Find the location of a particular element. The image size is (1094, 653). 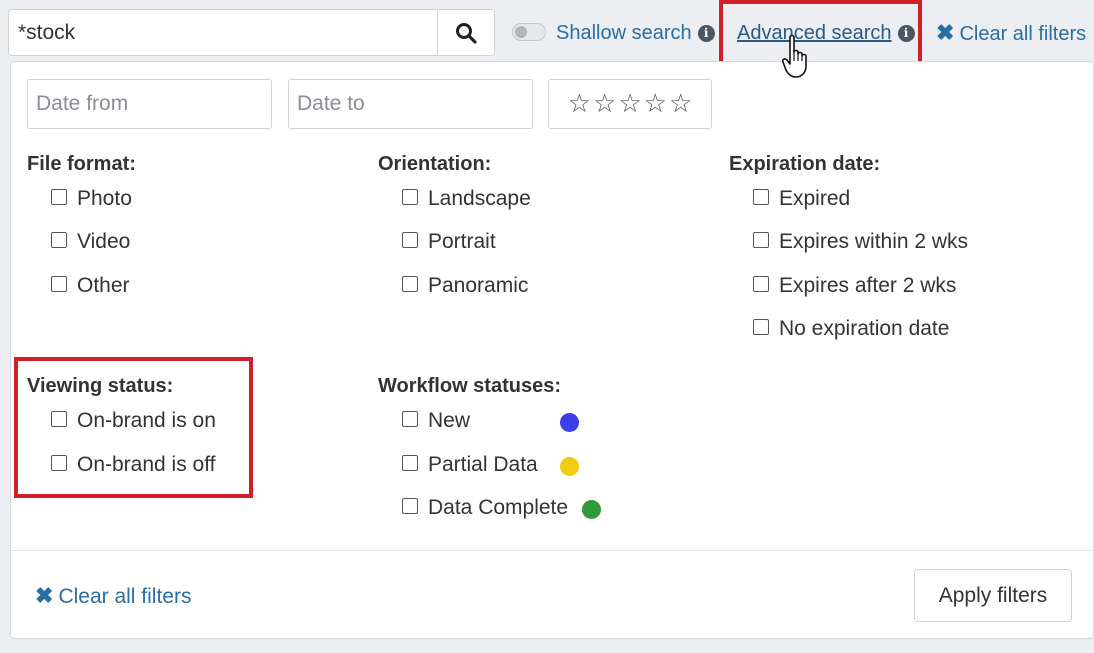

checkbox-landscape: Landscape is located at coordinates (466, 199).